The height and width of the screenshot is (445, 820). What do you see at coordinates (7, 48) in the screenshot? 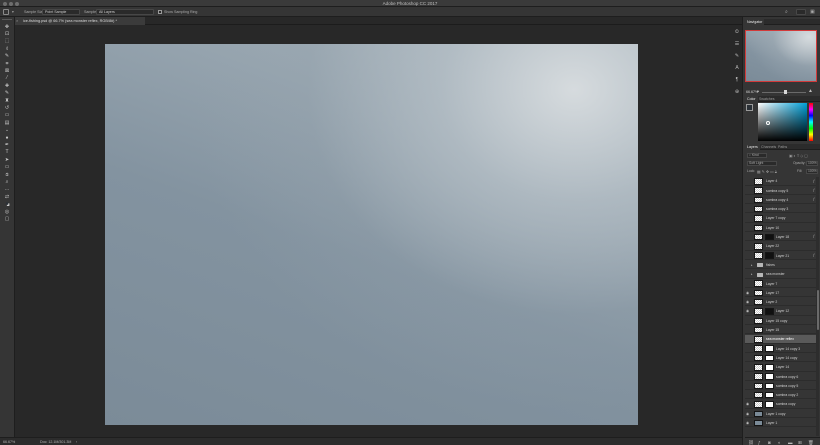
I see `lasso-tool-icon: ℓ` at bounding box center [7, 48].